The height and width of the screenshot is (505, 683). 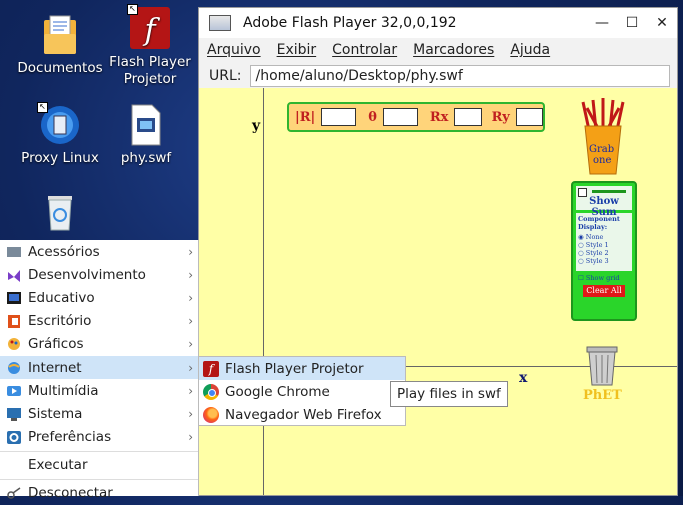 I want to click on trash-can-icon, so click(x=602, y=366).